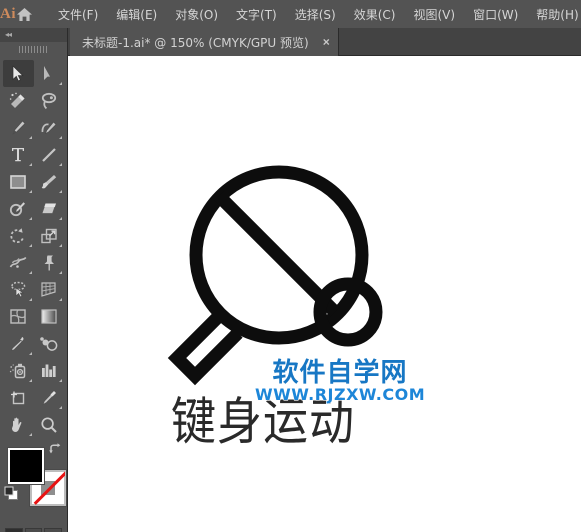 This screenshot has height=532, width=581. What do you see at coordinates (18, 100) in the screenshot?
I see `magic-wand-tool` at bounding box center [18, 100].